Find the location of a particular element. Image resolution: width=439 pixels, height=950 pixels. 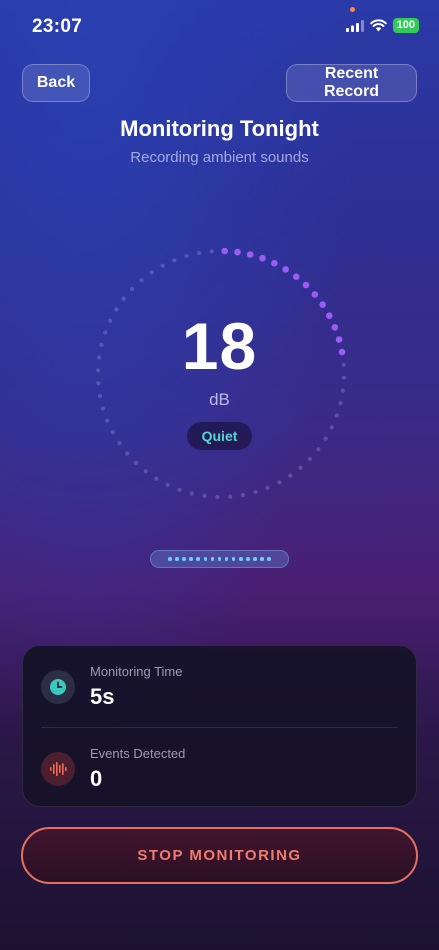

events-detected-row: Events Detected 0 is located at coordinates (219, 768).